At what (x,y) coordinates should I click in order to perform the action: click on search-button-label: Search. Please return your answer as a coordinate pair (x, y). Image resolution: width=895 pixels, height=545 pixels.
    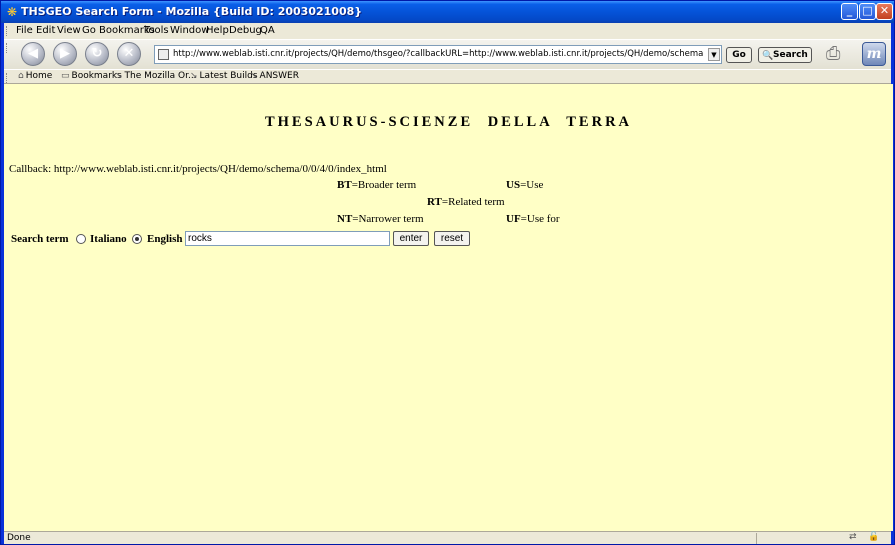
    Looking at the image, I should click on (790, 55).